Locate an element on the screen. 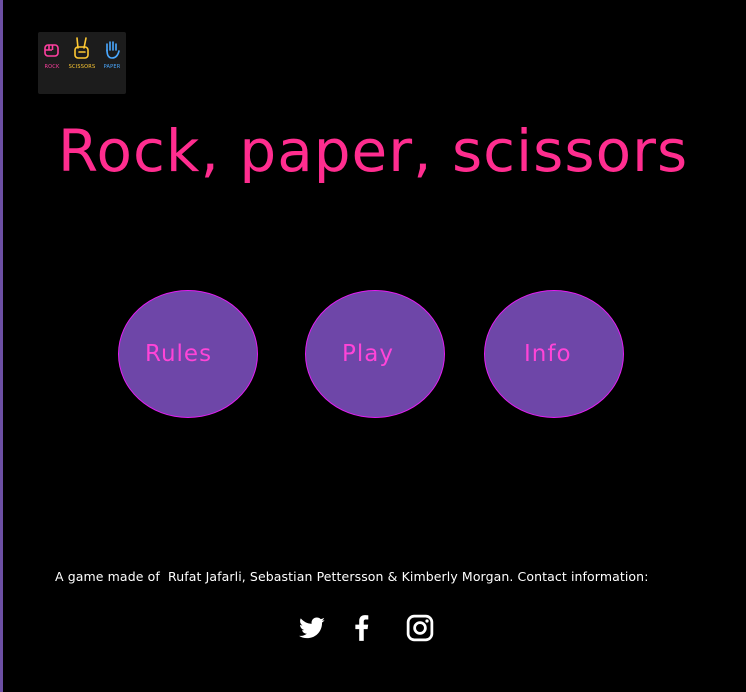 This screenshot has height=692, width=746. facebook-link is located at coordinates (363, 628).